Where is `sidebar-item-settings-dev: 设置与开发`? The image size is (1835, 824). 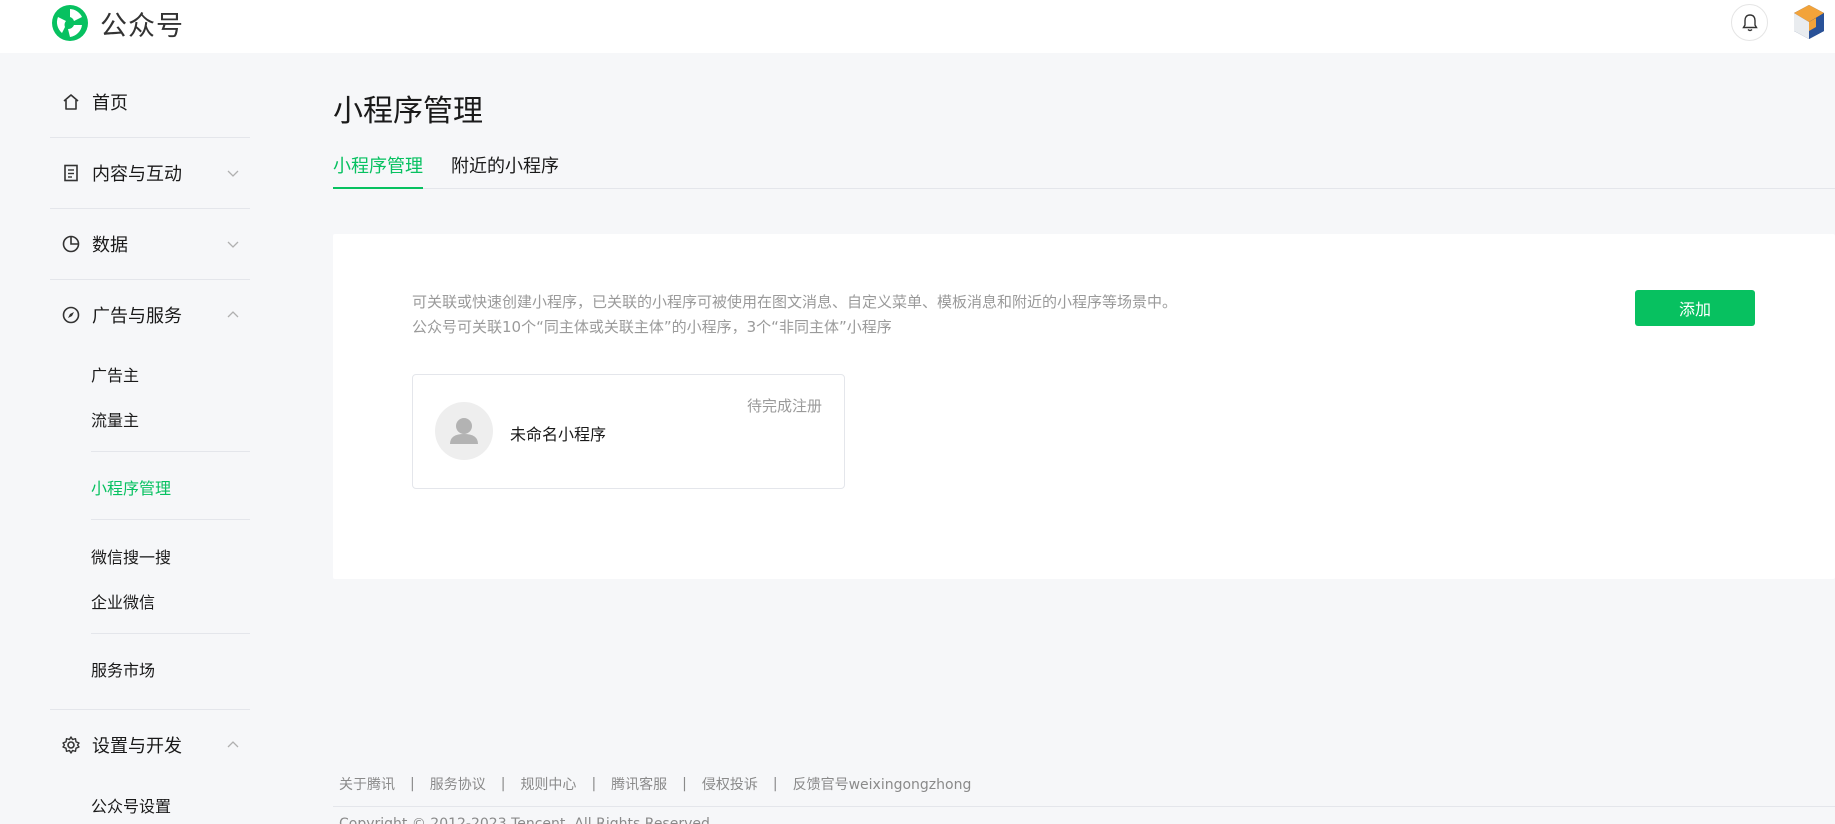
sidebar-item-settings-dev: 设置与开发 is located at coordinates (150, 745).